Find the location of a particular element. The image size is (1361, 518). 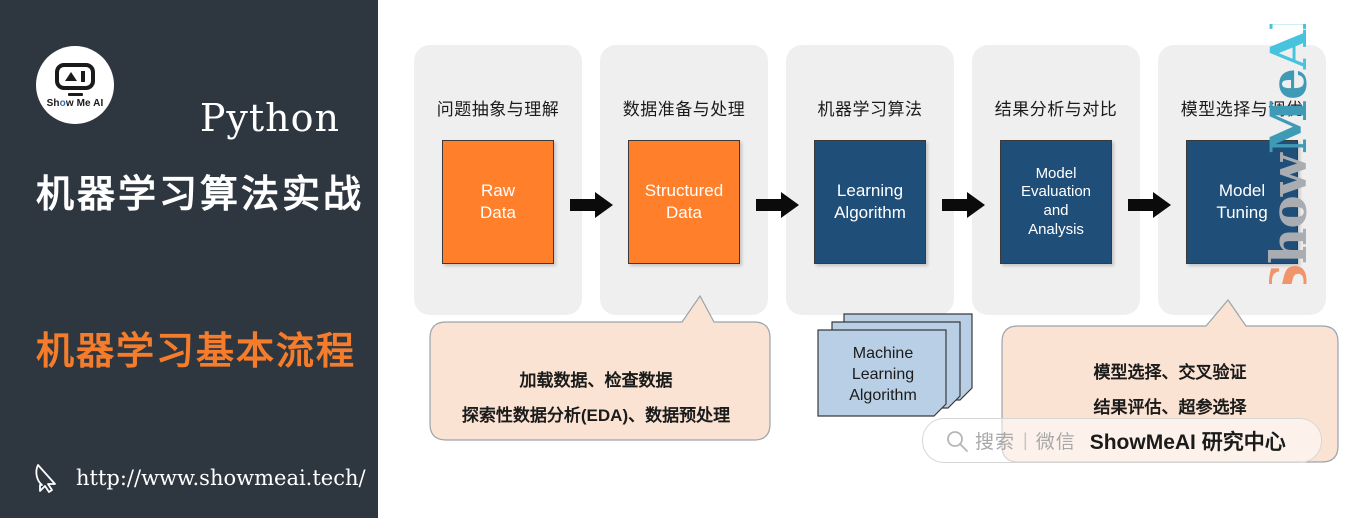

callout-left-line2: 探索性数据分析(EDA)、数据预处理 is located at coordinates (596, 415).